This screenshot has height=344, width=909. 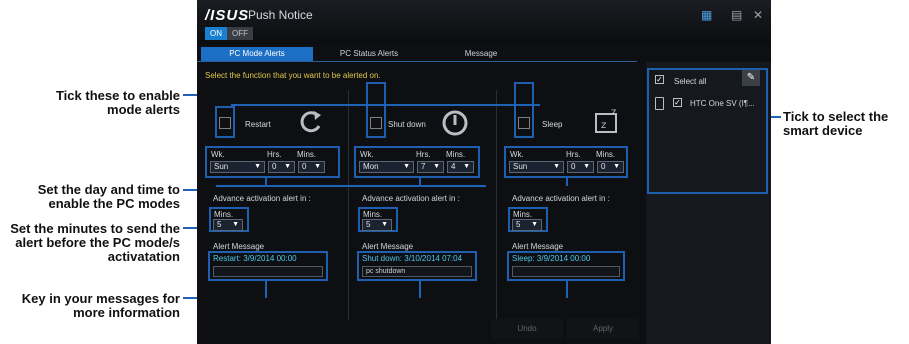 What do you see at coordinates (240, 33) in the screenshot?
I see `toggle-off: OFF` at bounding box center [240, 33].